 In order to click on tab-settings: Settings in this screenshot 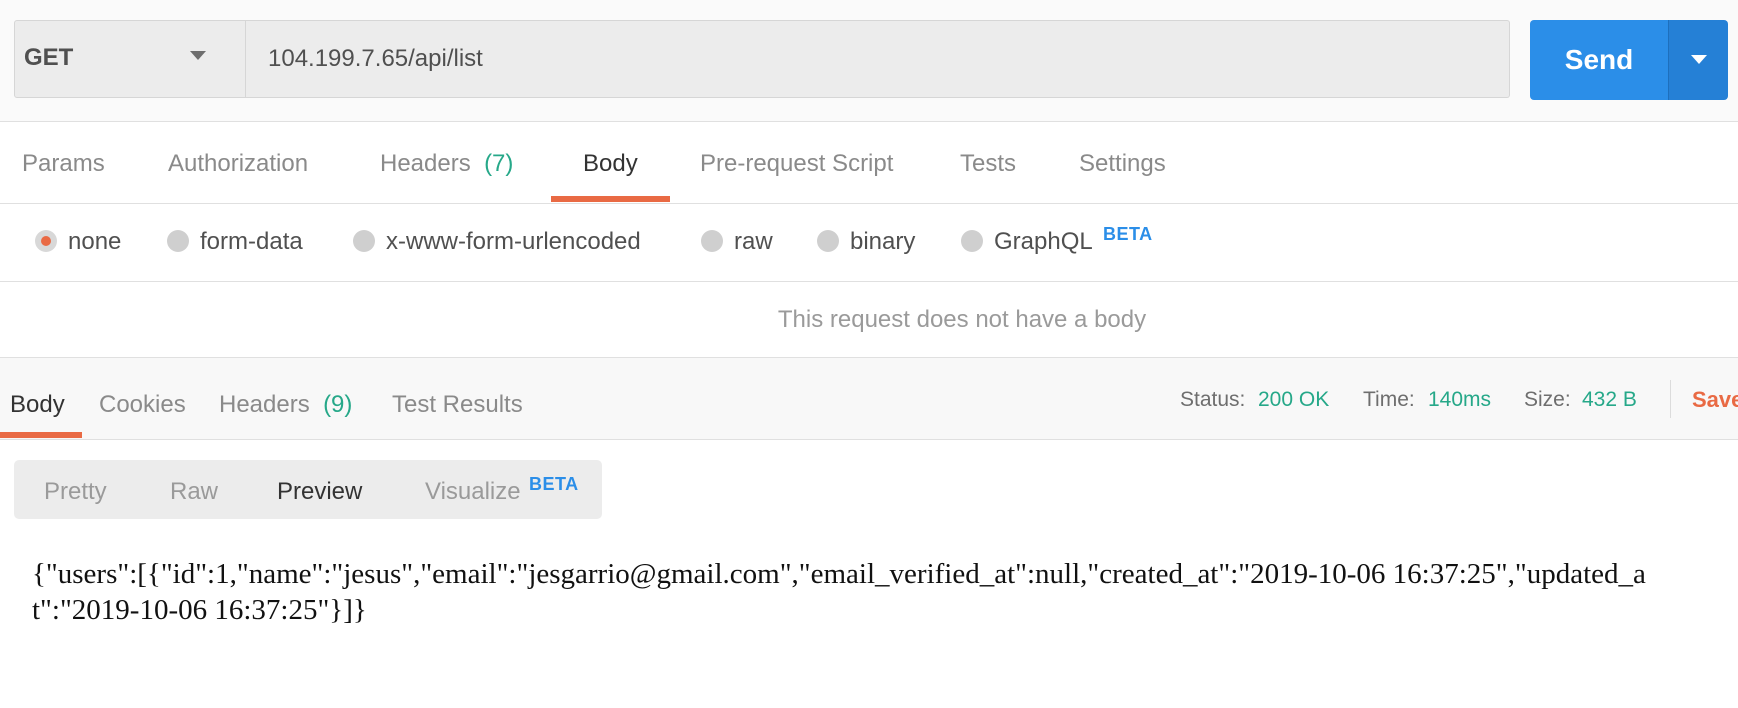, I will do `click(1122, 164)`.